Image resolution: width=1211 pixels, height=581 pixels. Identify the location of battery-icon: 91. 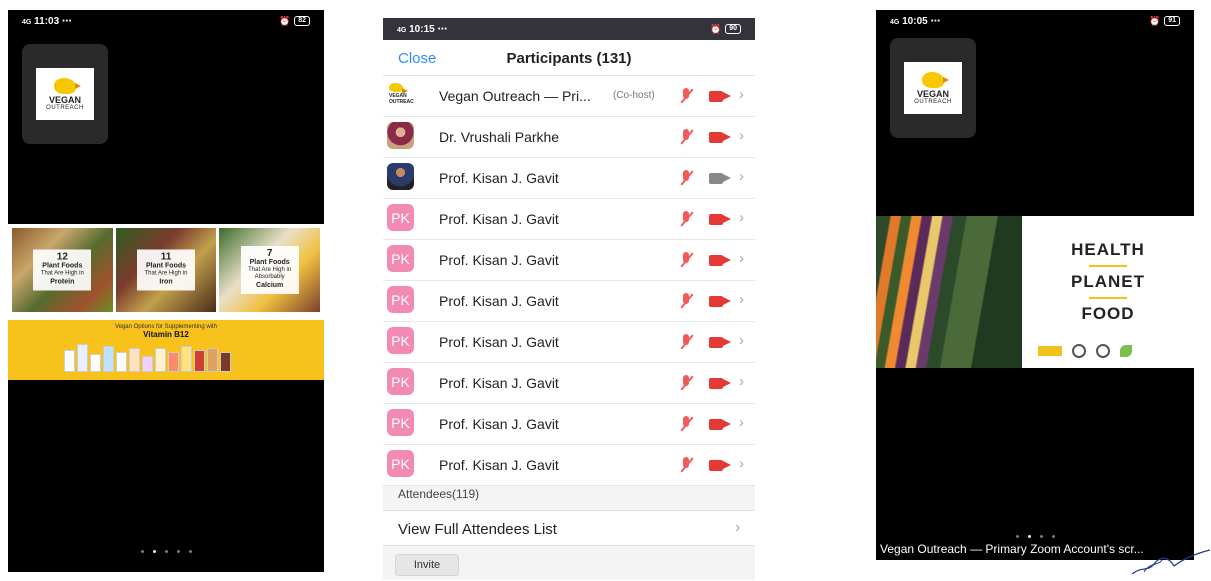
(1172, 21).